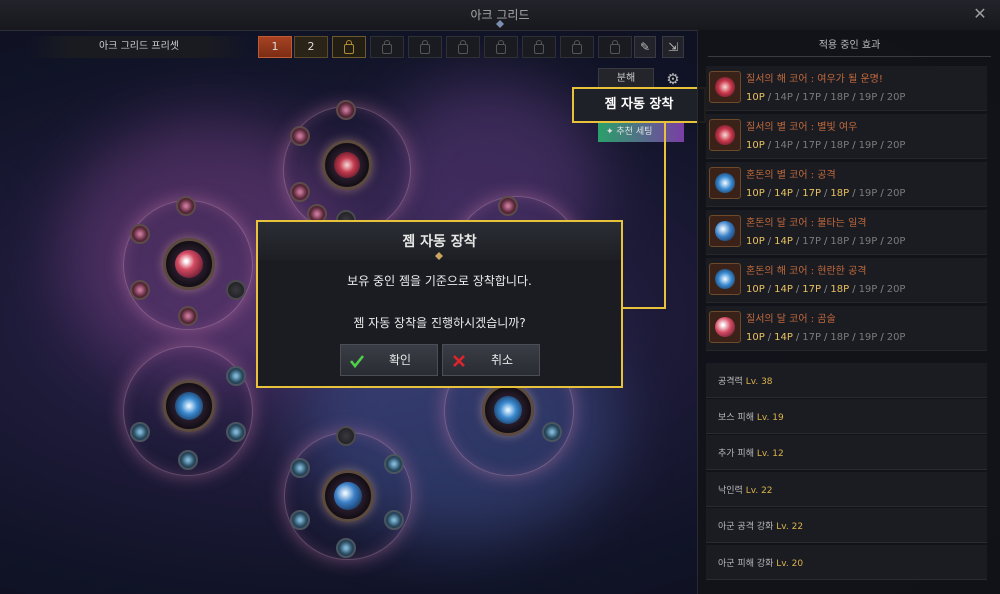 The height and width of the screenshot is (594, 1000). What do you see at coordinates (846, 136) in the screenshot?
I see `effect-item: 질서의 별 코어 : 별빛 여우 10P/14P/17P/18P/19P/20P` at bounding box center [846, 136].